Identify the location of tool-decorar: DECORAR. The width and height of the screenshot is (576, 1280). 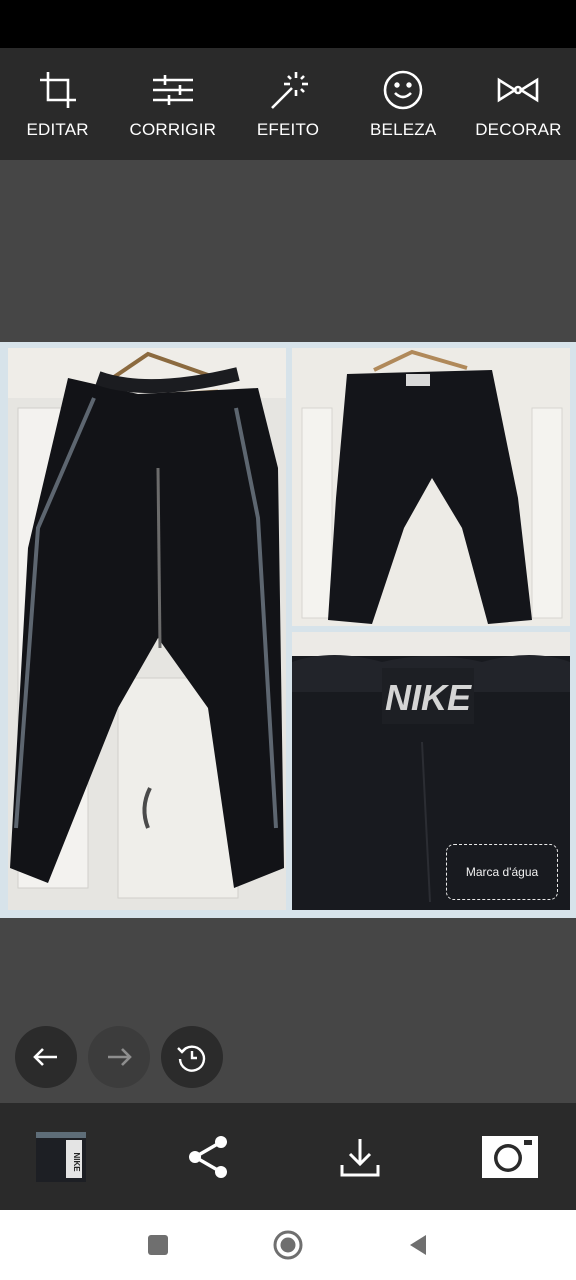
(518, 104).